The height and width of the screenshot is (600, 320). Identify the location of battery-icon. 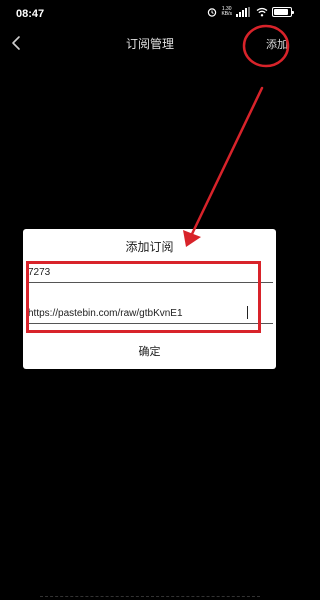
(283, 12).